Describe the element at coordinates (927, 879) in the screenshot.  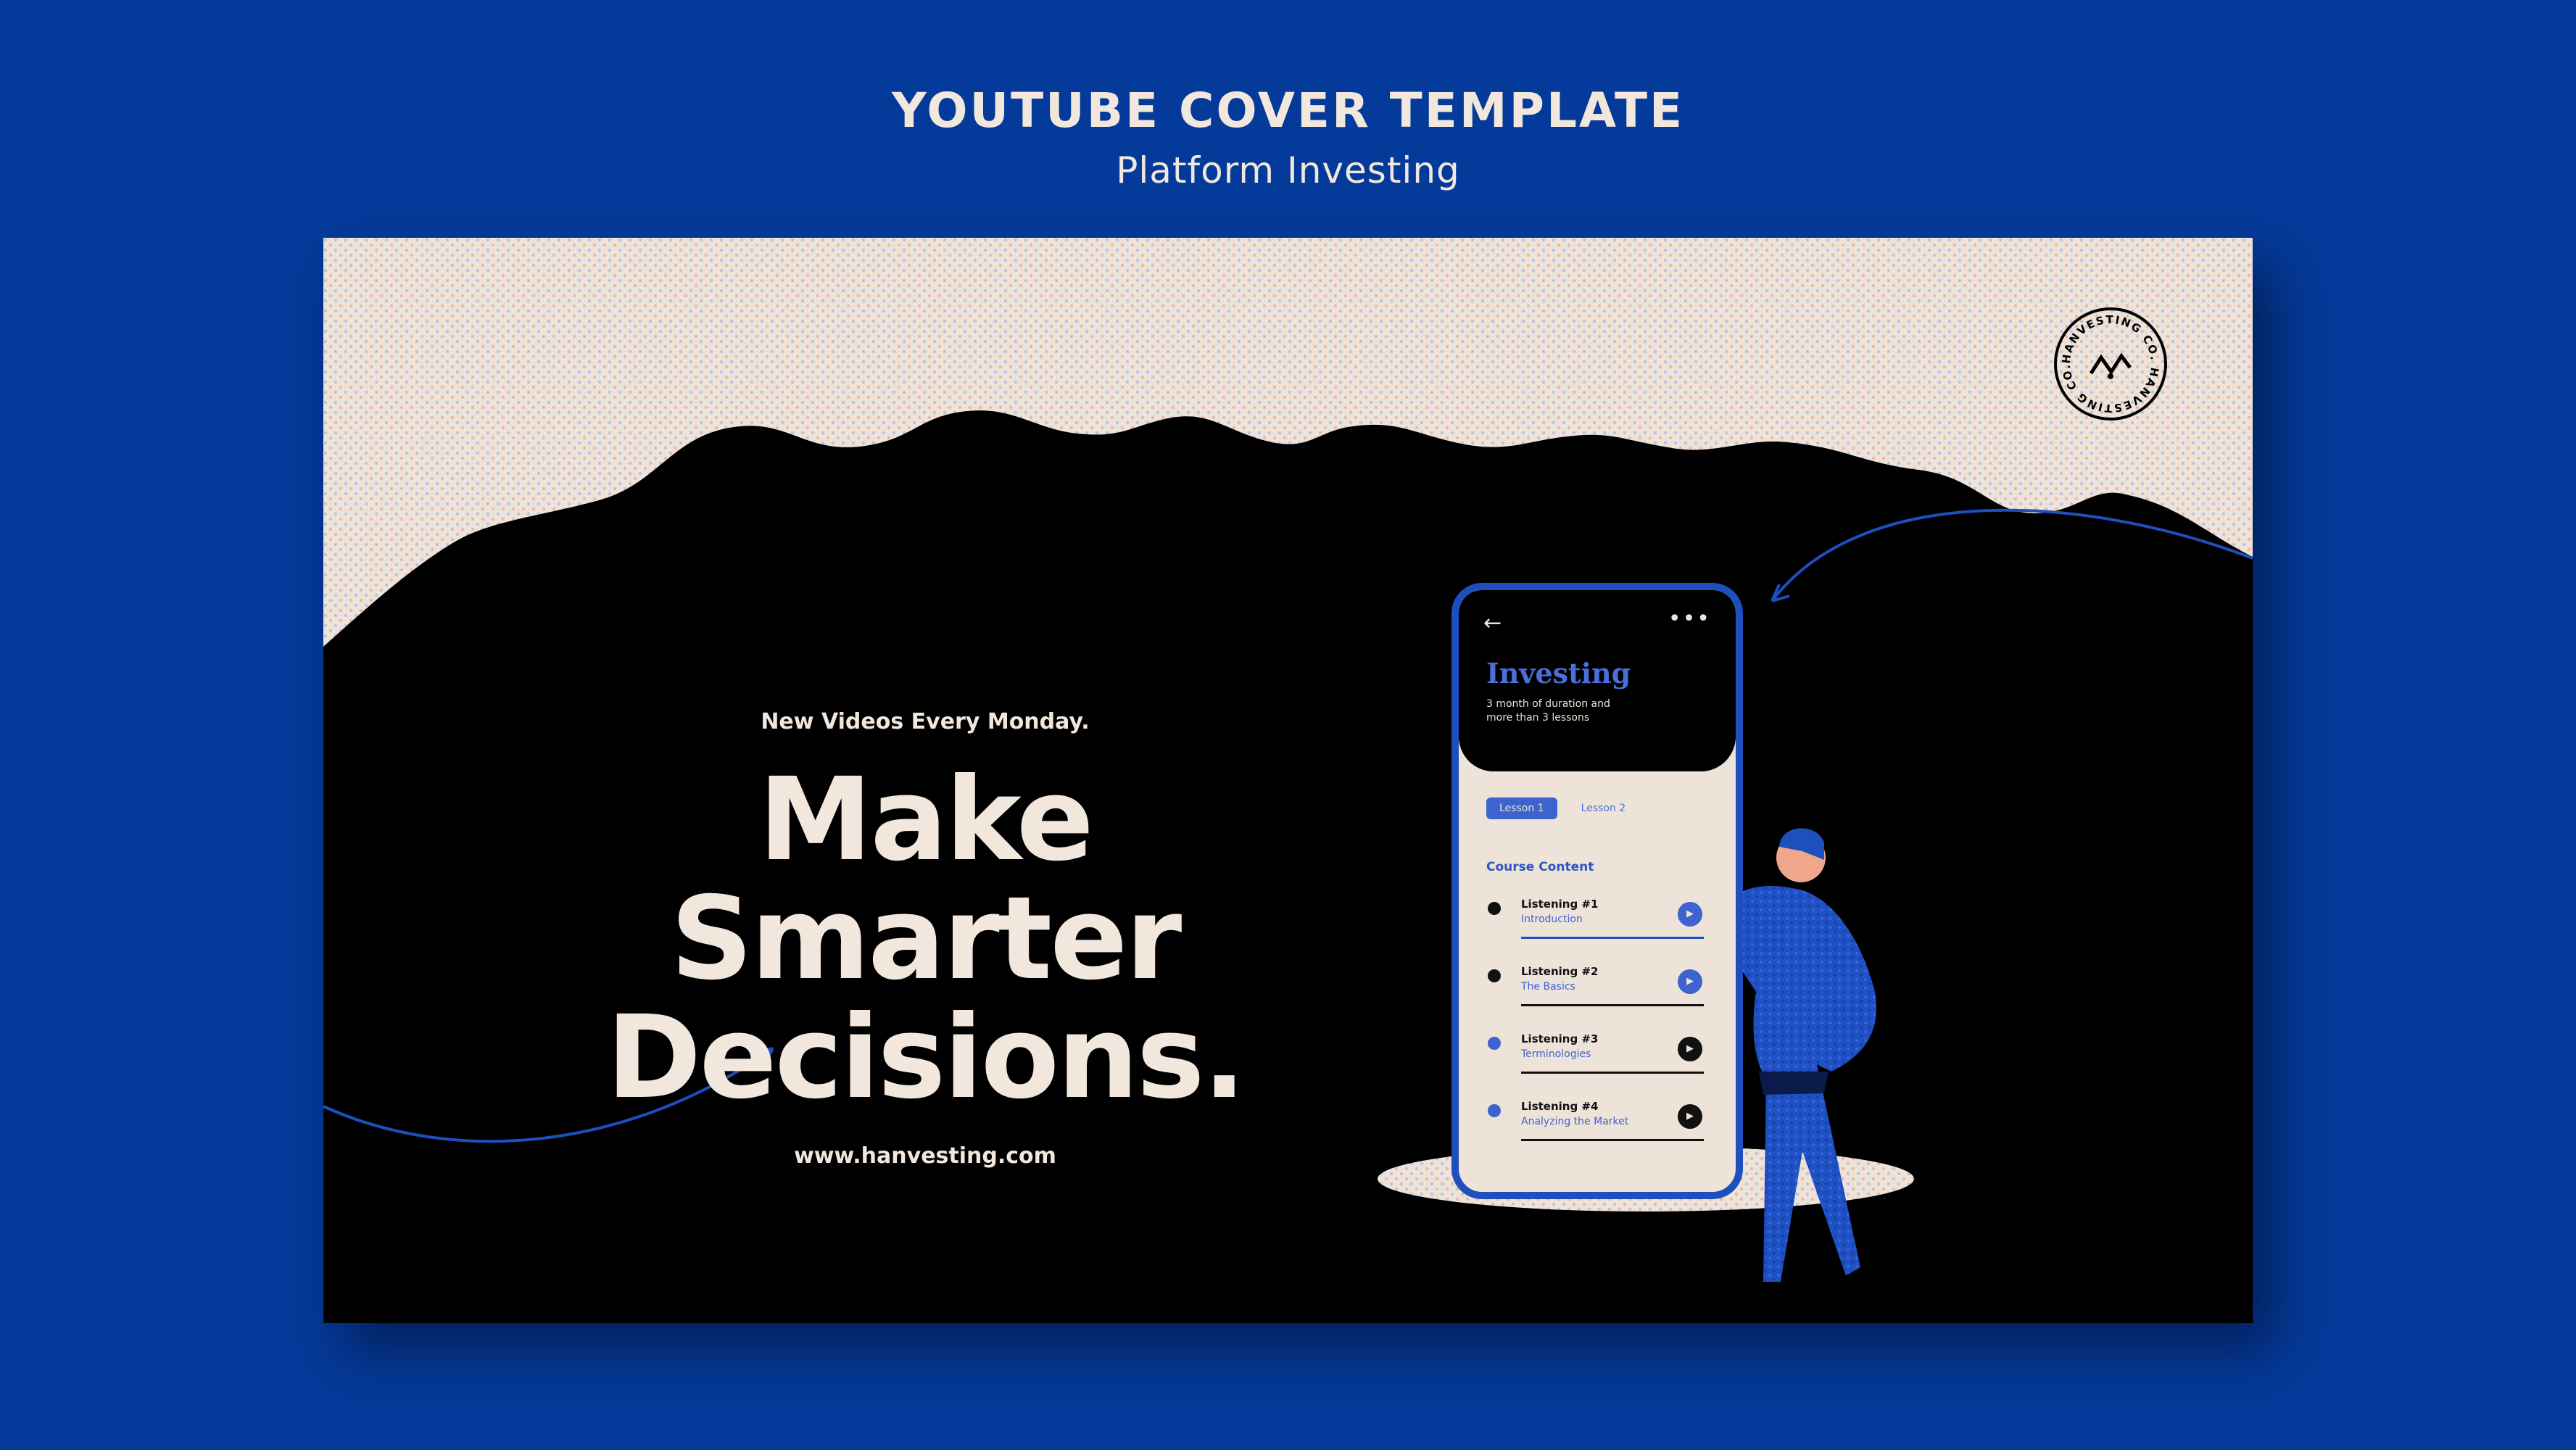
I see `headline-line-1: Make Smarter` at that location.